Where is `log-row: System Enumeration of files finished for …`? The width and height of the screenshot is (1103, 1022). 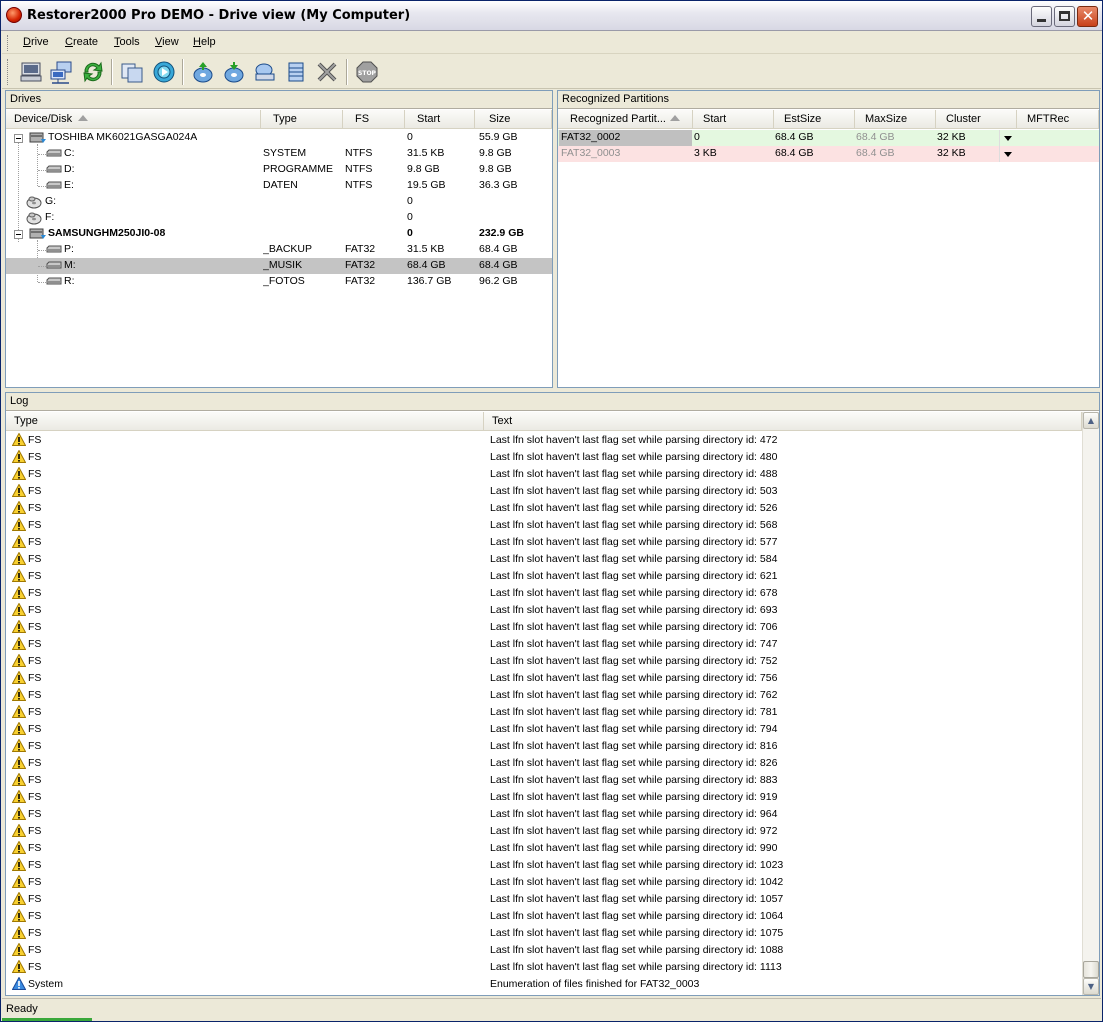 log-row: System Enumeration of files finished for … is located at coordinates (544, 984).